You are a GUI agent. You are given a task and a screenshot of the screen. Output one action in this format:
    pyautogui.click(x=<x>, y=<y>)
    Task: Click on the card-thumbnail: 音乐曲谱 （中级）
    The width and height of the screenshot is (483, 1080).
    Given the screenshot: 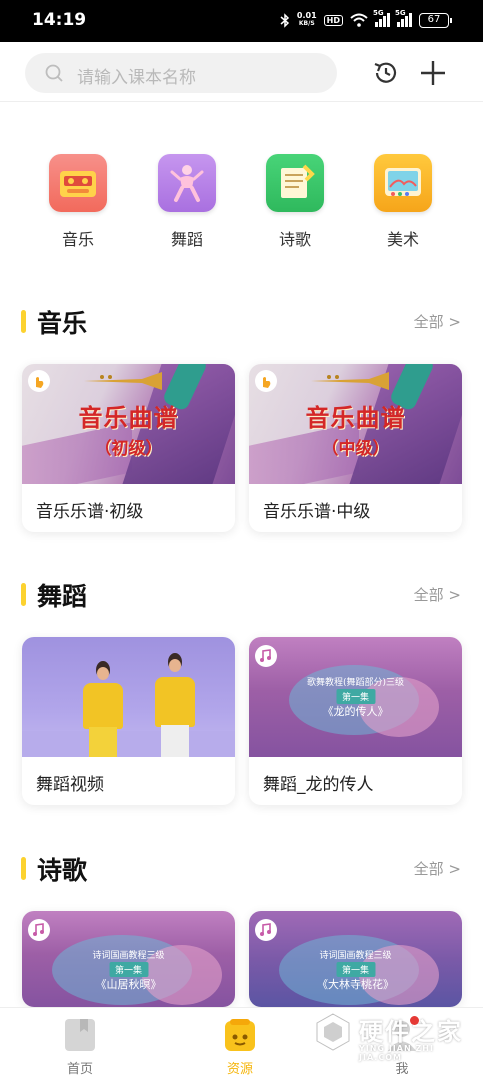 What is the action you would take?
    pyautogui.click(x=355, y=424)
    